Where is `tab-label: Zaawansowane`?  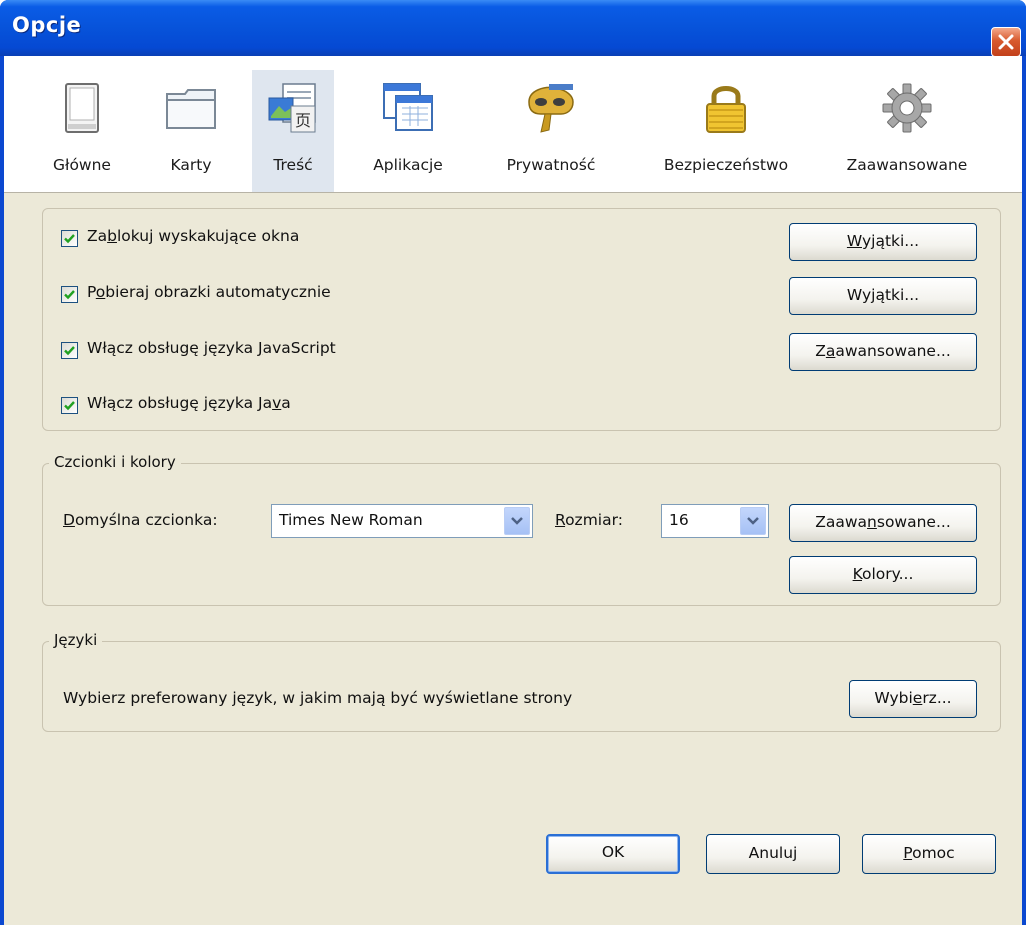 tab-label: Zaawansowane is located at coordinates (907, 165).